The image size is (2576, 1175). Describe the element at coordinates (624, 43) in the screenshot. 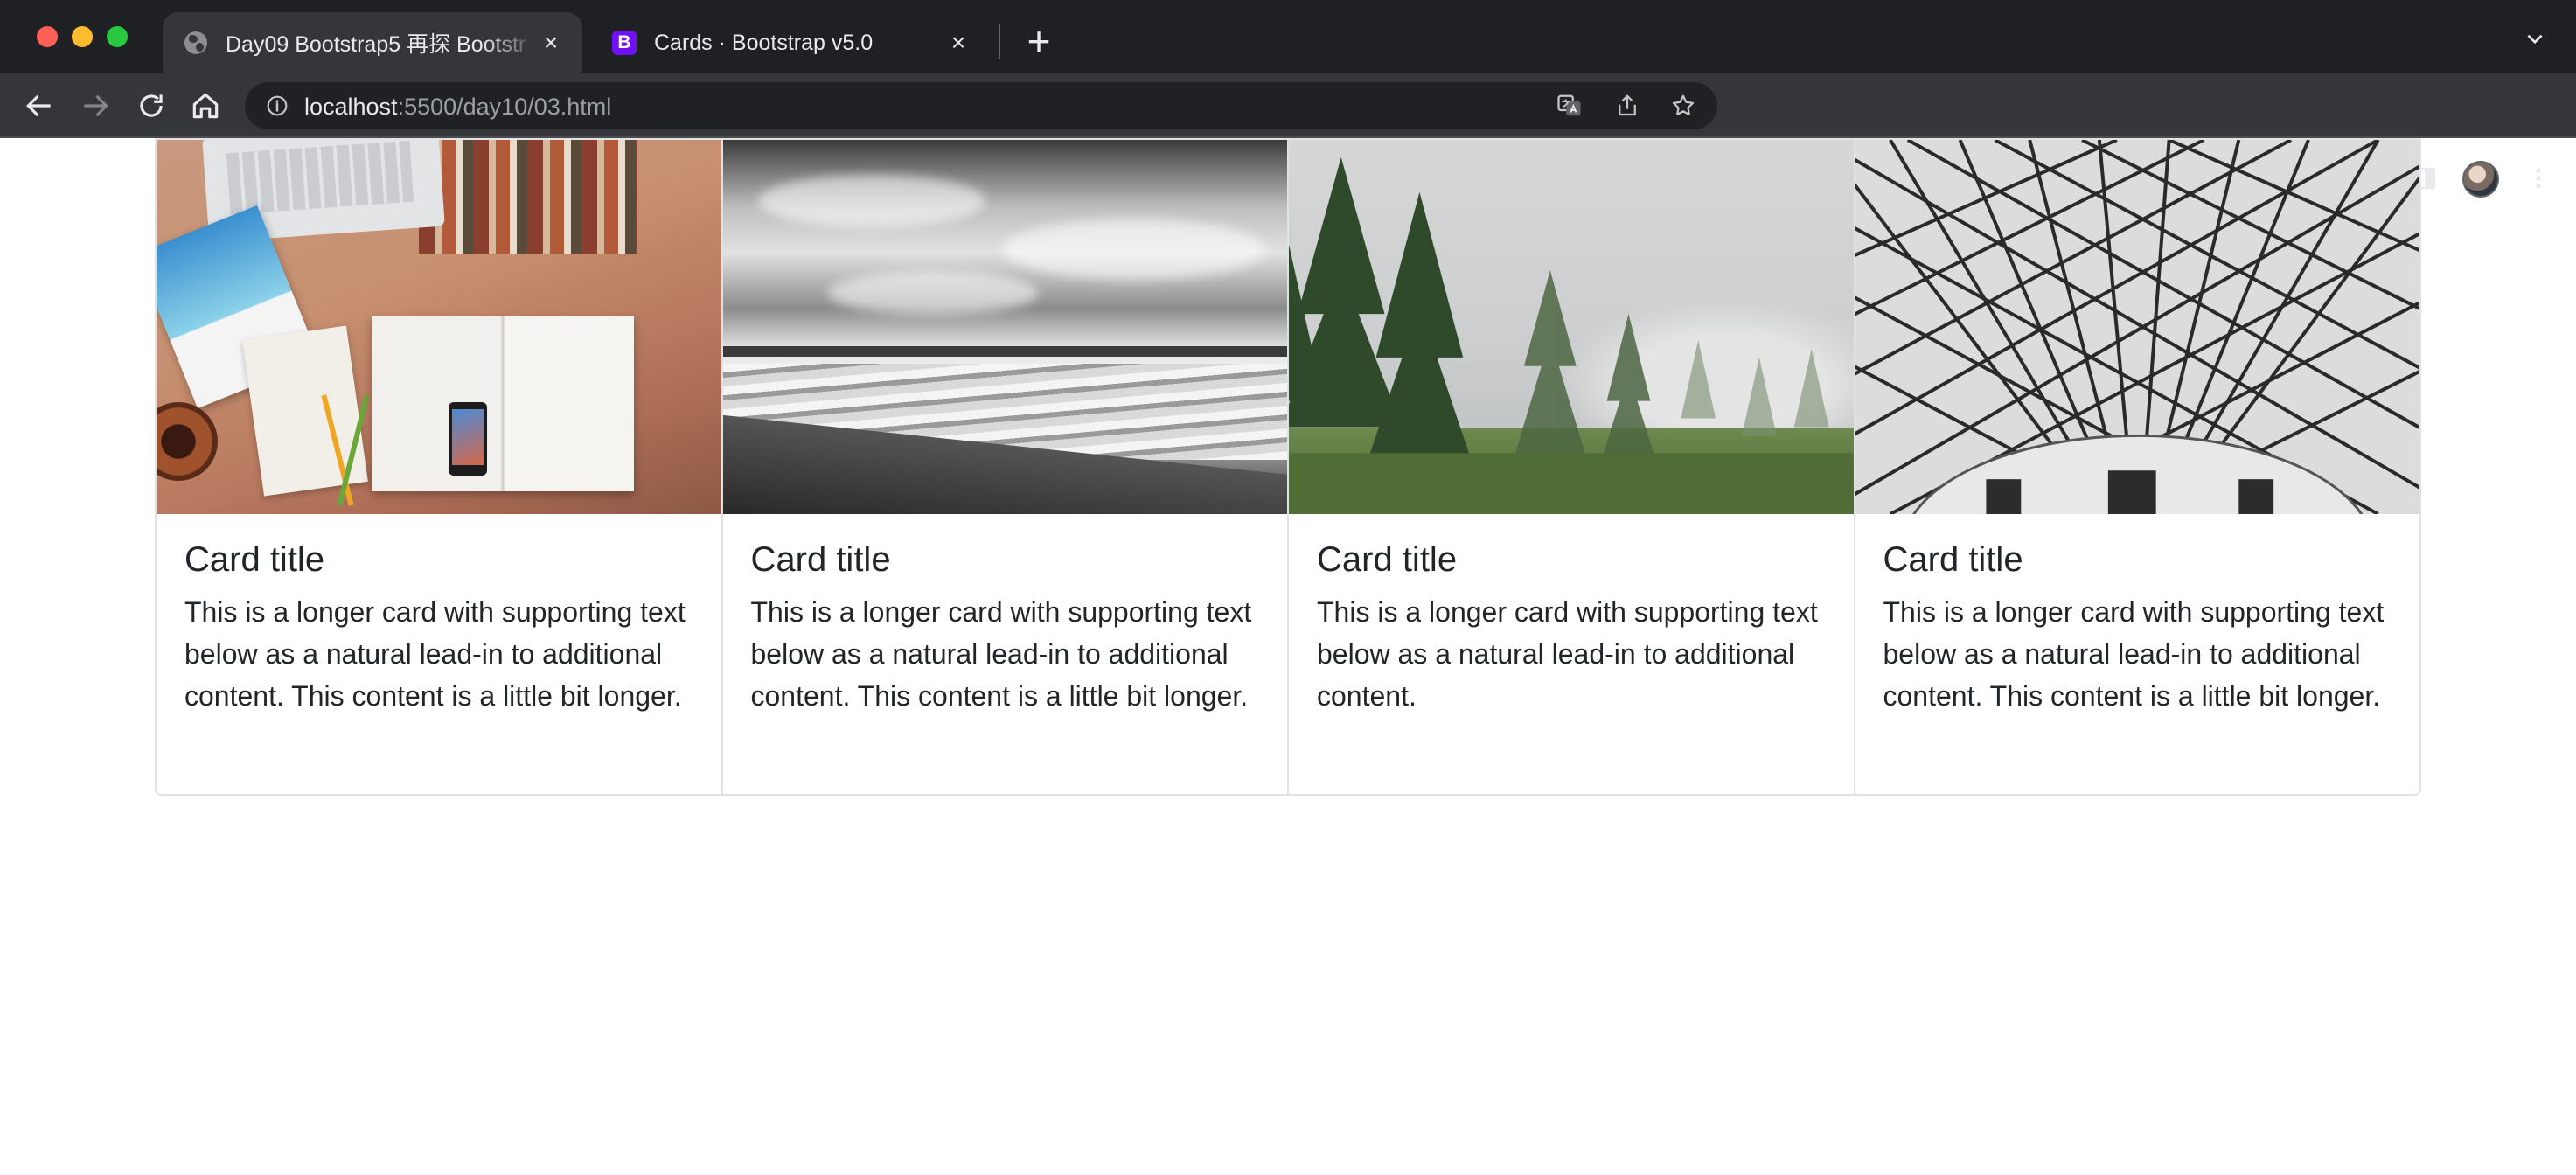

I see `bootstrap-icon: B` at that location.